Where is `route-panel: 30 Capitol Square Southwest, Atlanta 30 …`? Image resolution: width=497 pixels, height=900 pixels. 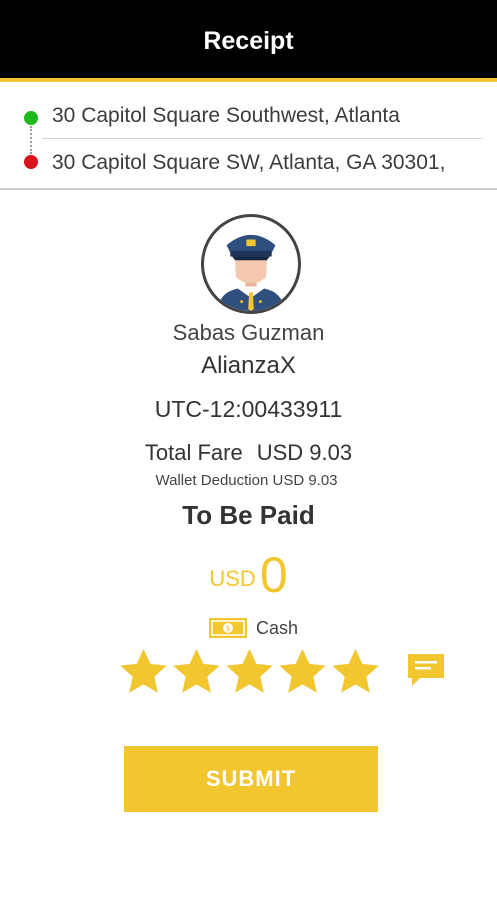 route-panel: 30 Capitol Square Southwest, Atlanta 30 … is located at coordinates (248, 138).